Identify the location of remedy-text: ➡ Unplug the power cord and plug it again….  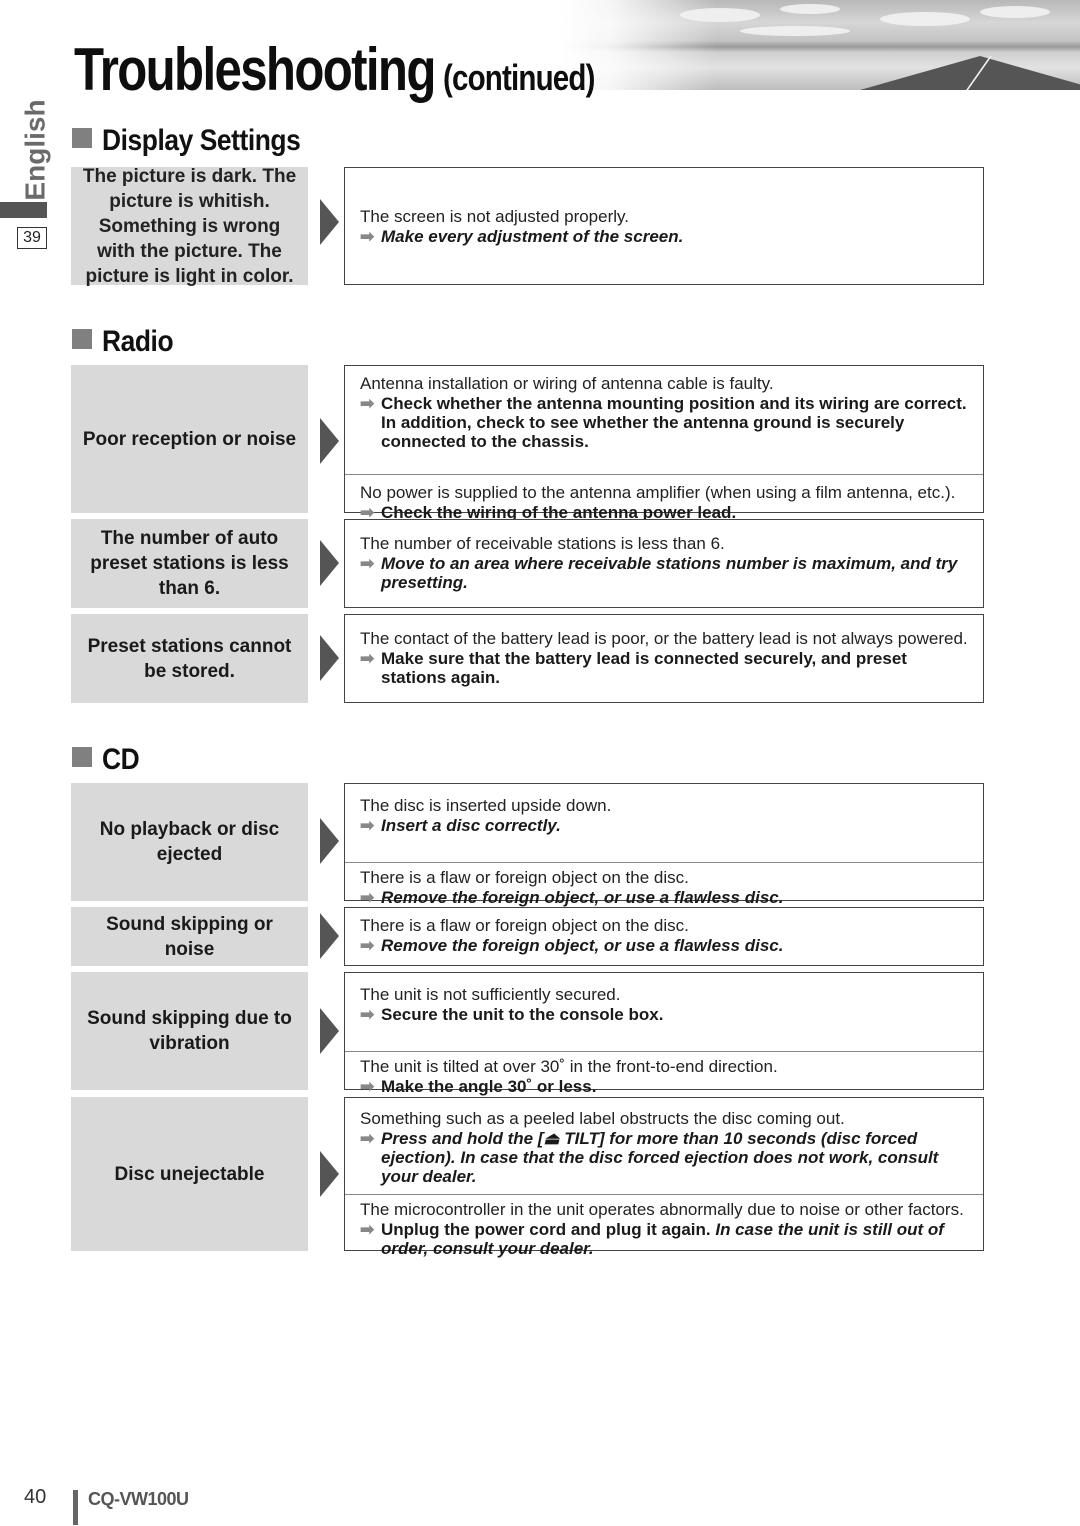
(652, 1239).